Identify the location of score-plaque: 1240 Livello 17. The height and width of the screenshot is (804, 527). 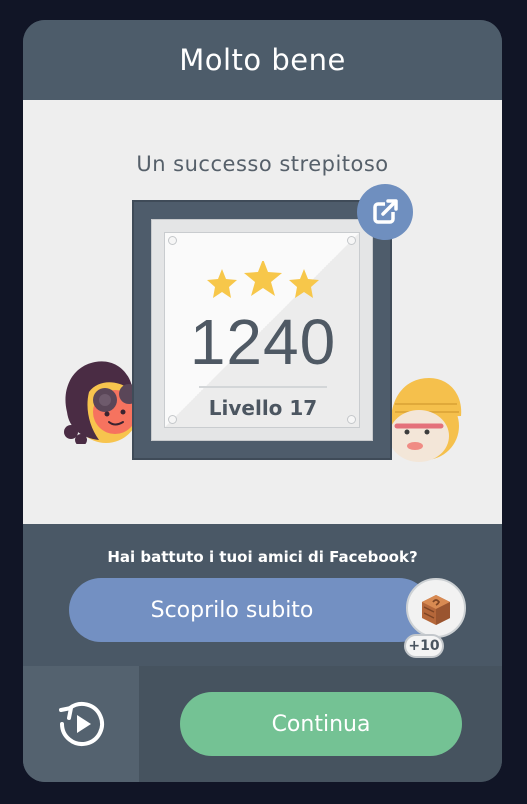
(262, 330).